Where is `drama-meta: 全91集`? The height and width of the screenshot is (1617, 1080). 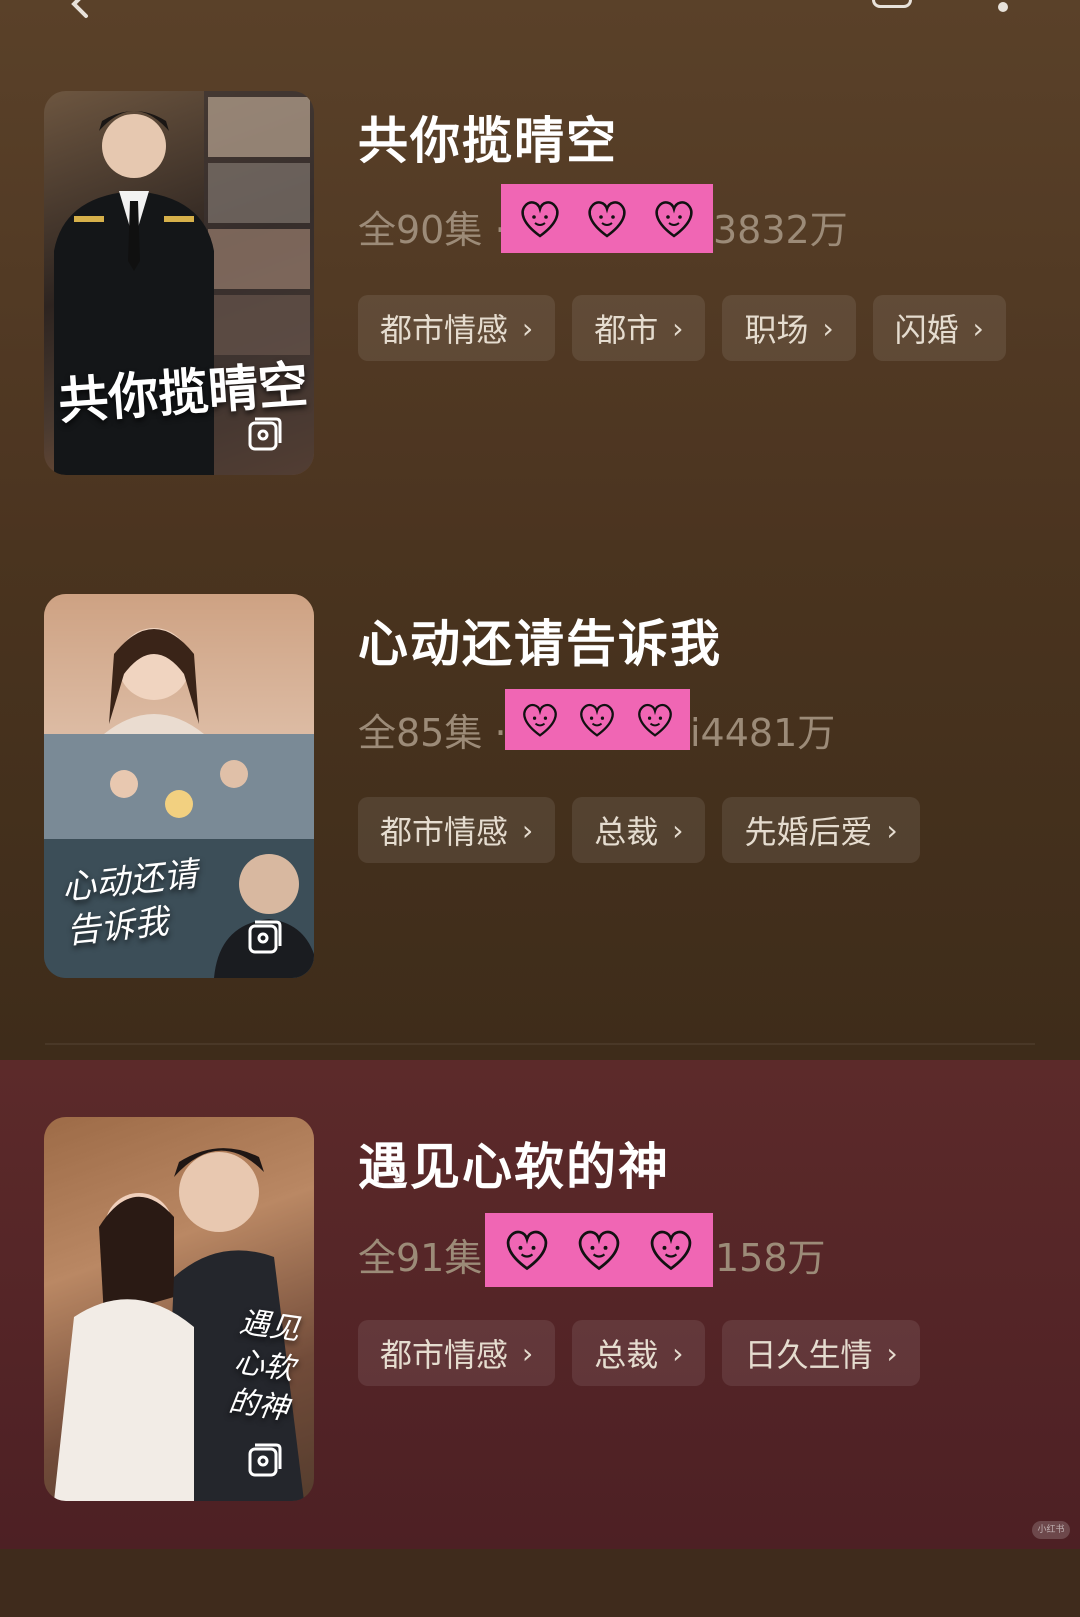
drama-meta: 全91集 is located at coordinates (420, 1254).